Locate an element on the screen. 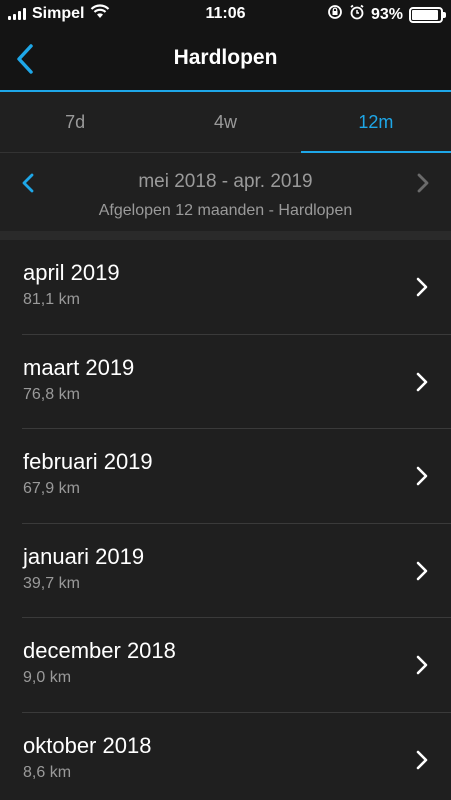 The image size is (451, 800). tab-label: 4w is located at coordinates (225, 121).